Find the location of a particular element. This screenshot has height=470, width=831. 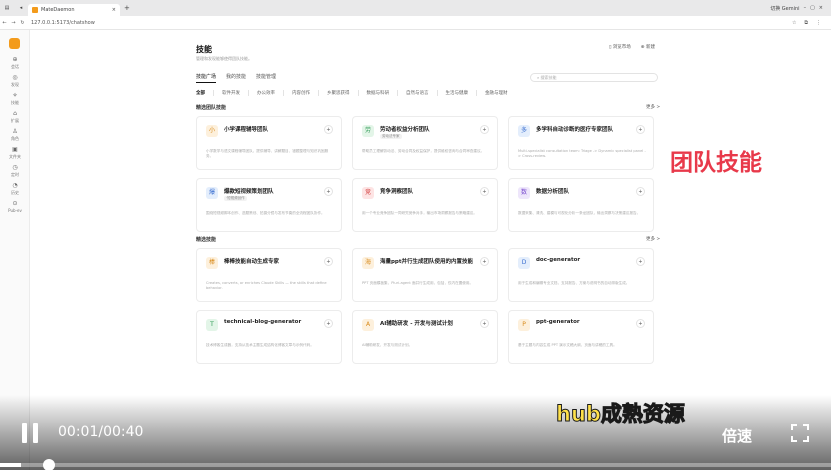

card-icon: 棒 is located at coordinates (212, 263).